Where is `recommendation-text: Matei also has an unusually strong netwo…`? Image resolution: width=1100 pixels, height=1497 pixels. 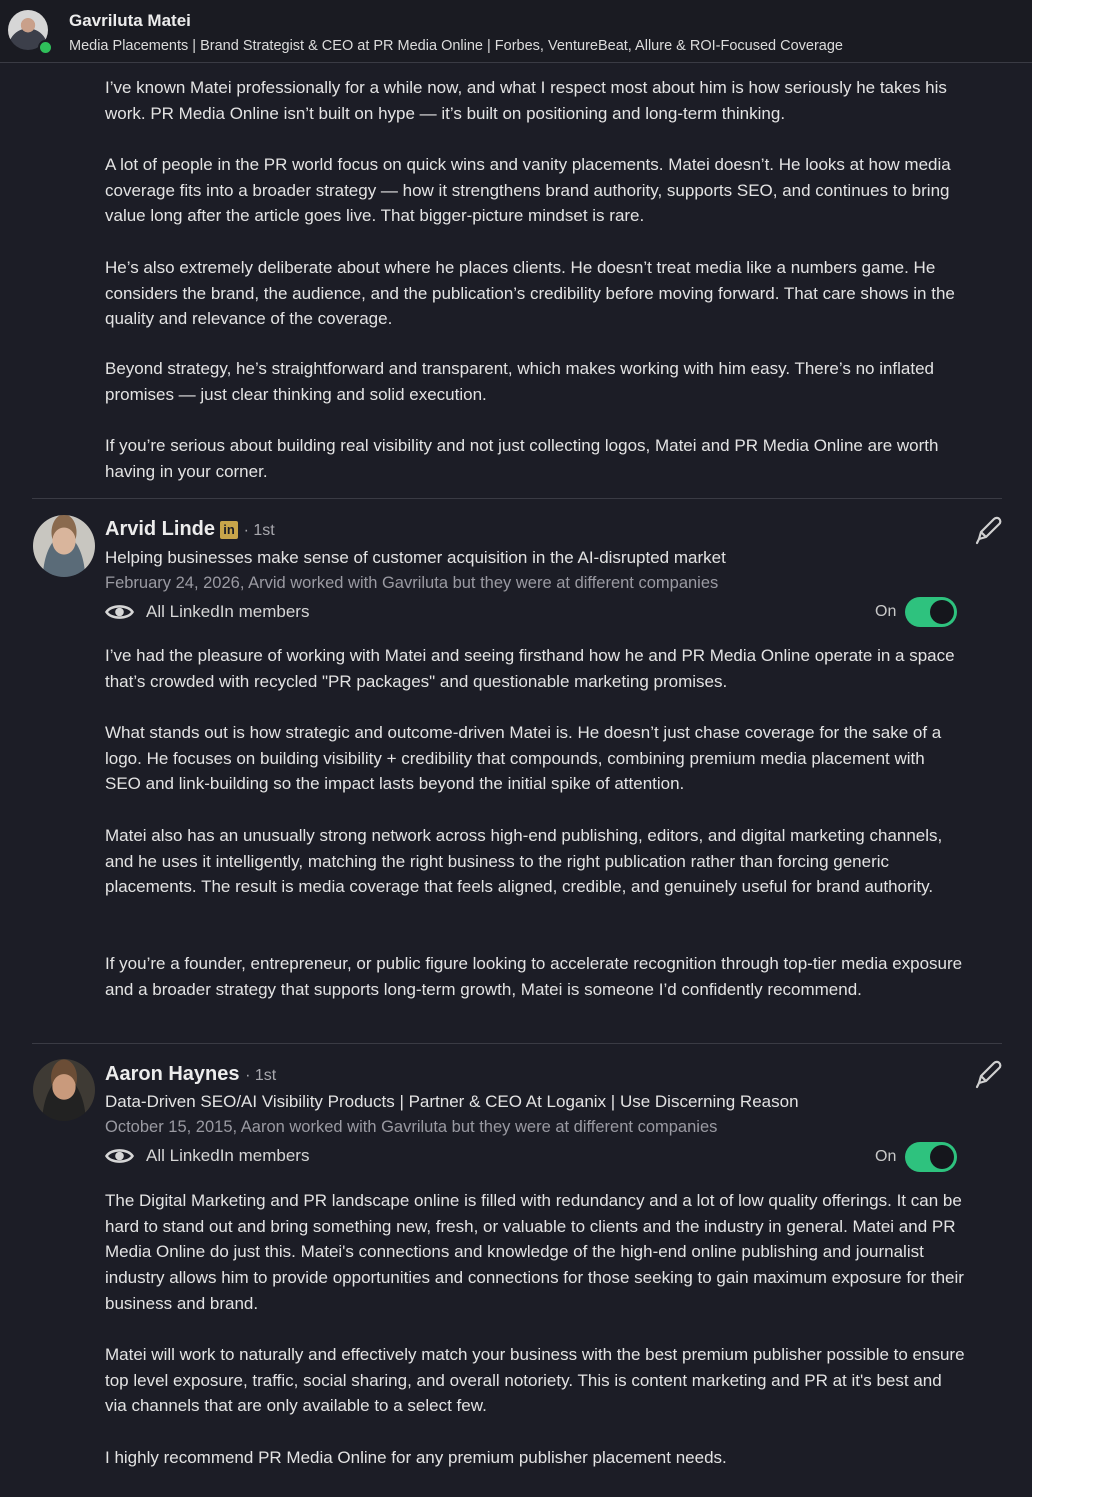 recommendation-text: Matei also has an unusually strong netwo… is located at coordinates (524, 861).